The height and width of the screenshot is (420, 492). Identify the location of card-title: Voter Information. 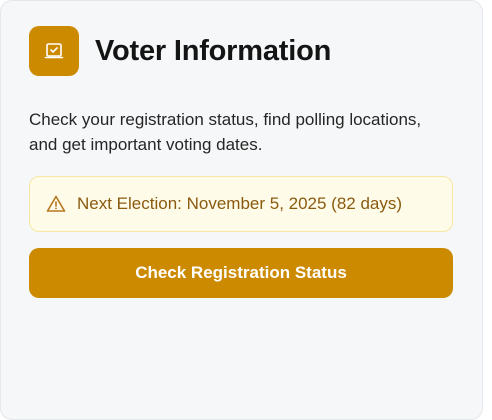
(213, 50).